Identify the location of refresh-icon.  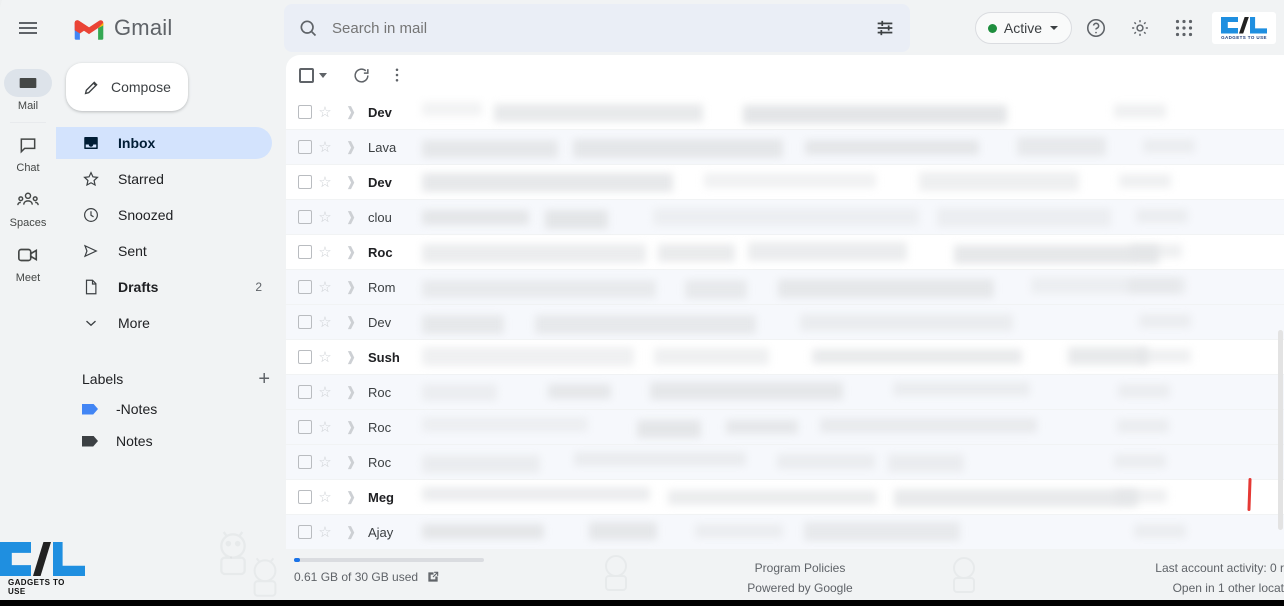
(361, 75).